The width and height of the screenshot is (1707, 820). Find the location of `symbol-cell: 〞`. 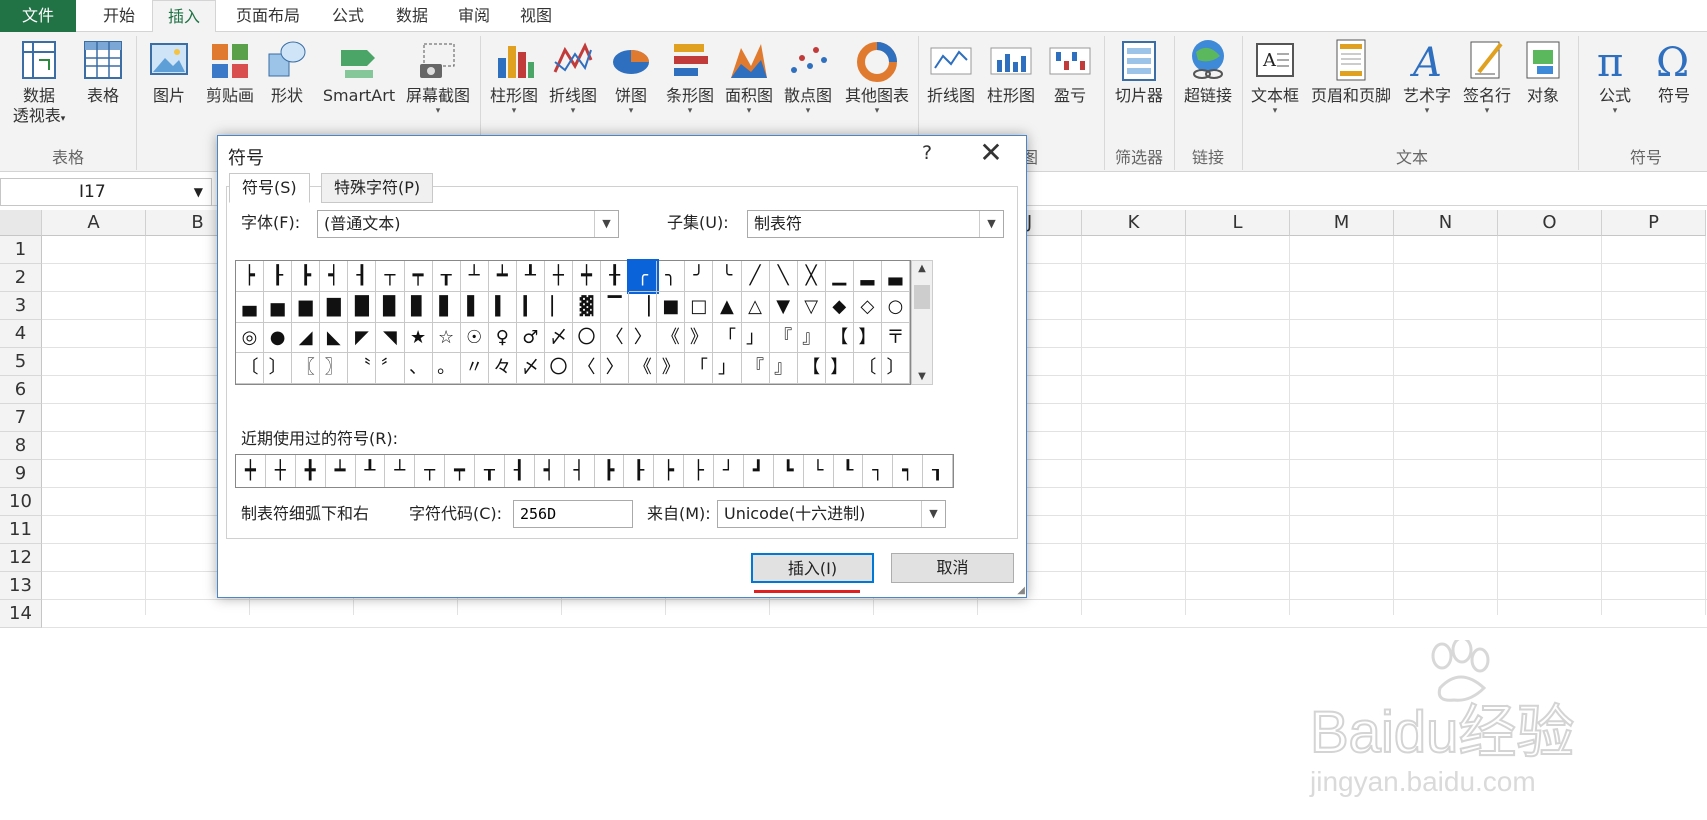

symbol-cell: 〞 is located at coordinates (390, 368).